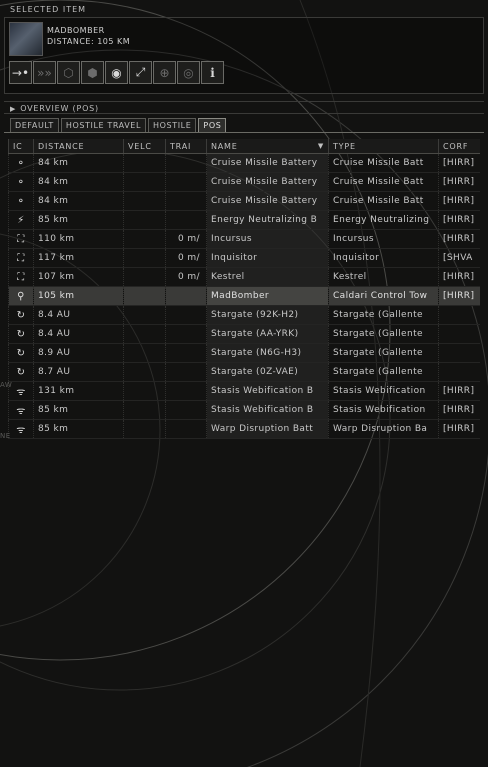 This screenshot has height=767, width=488. I want to click on column-header-distance: DISTANCE, so click(78, 146).